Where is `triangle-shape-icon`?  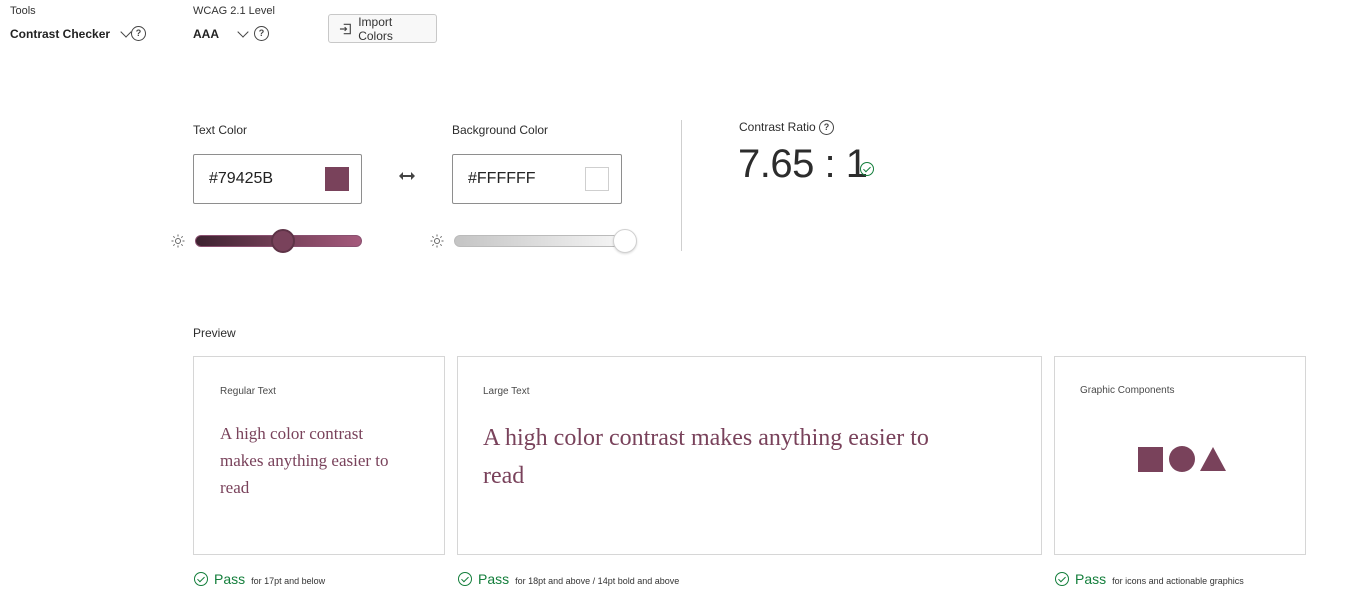
triangle-shape-icon is located at coordinates (1213, 459).